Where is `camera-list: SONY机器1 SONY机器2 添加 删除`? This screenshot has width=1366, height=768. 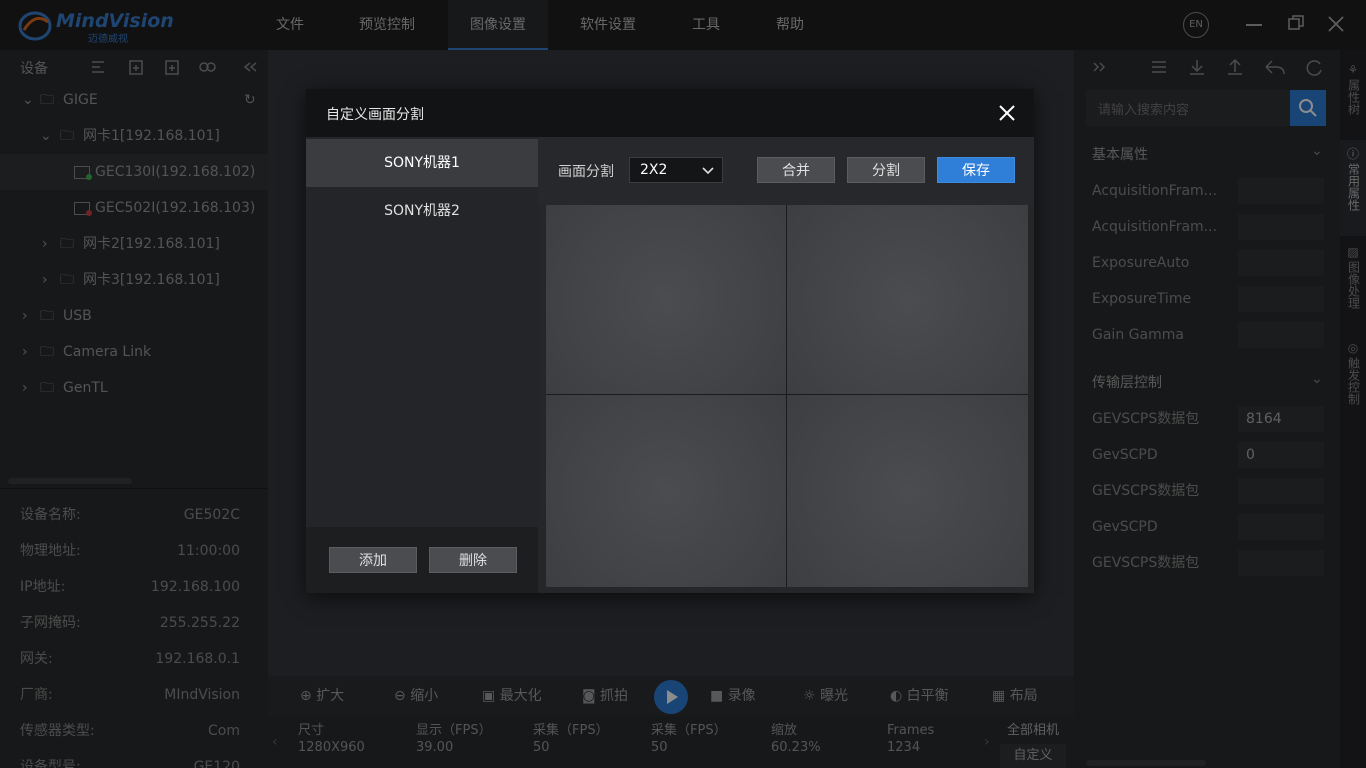
camera-list: SONY机器1 SONY机器2 添加 删除 is located at coordinates (422, 365).